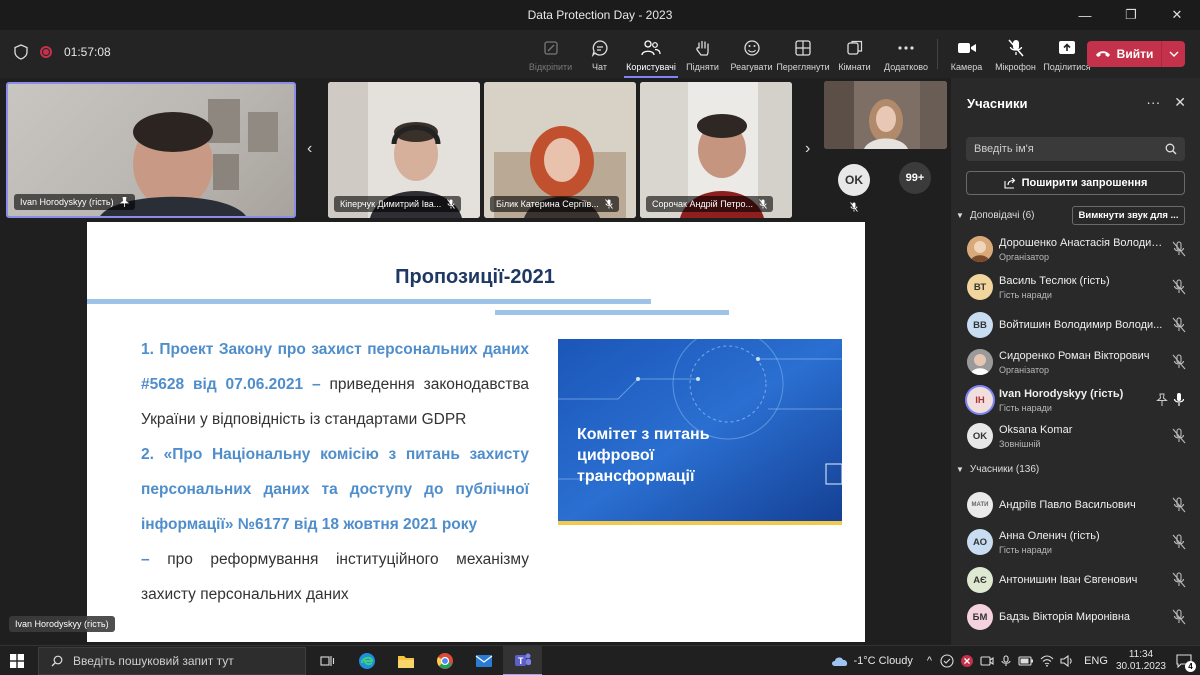  Describe the element at coordinates (854, 180) in the screenshot. I see `participant-avatar: OK` at that location.